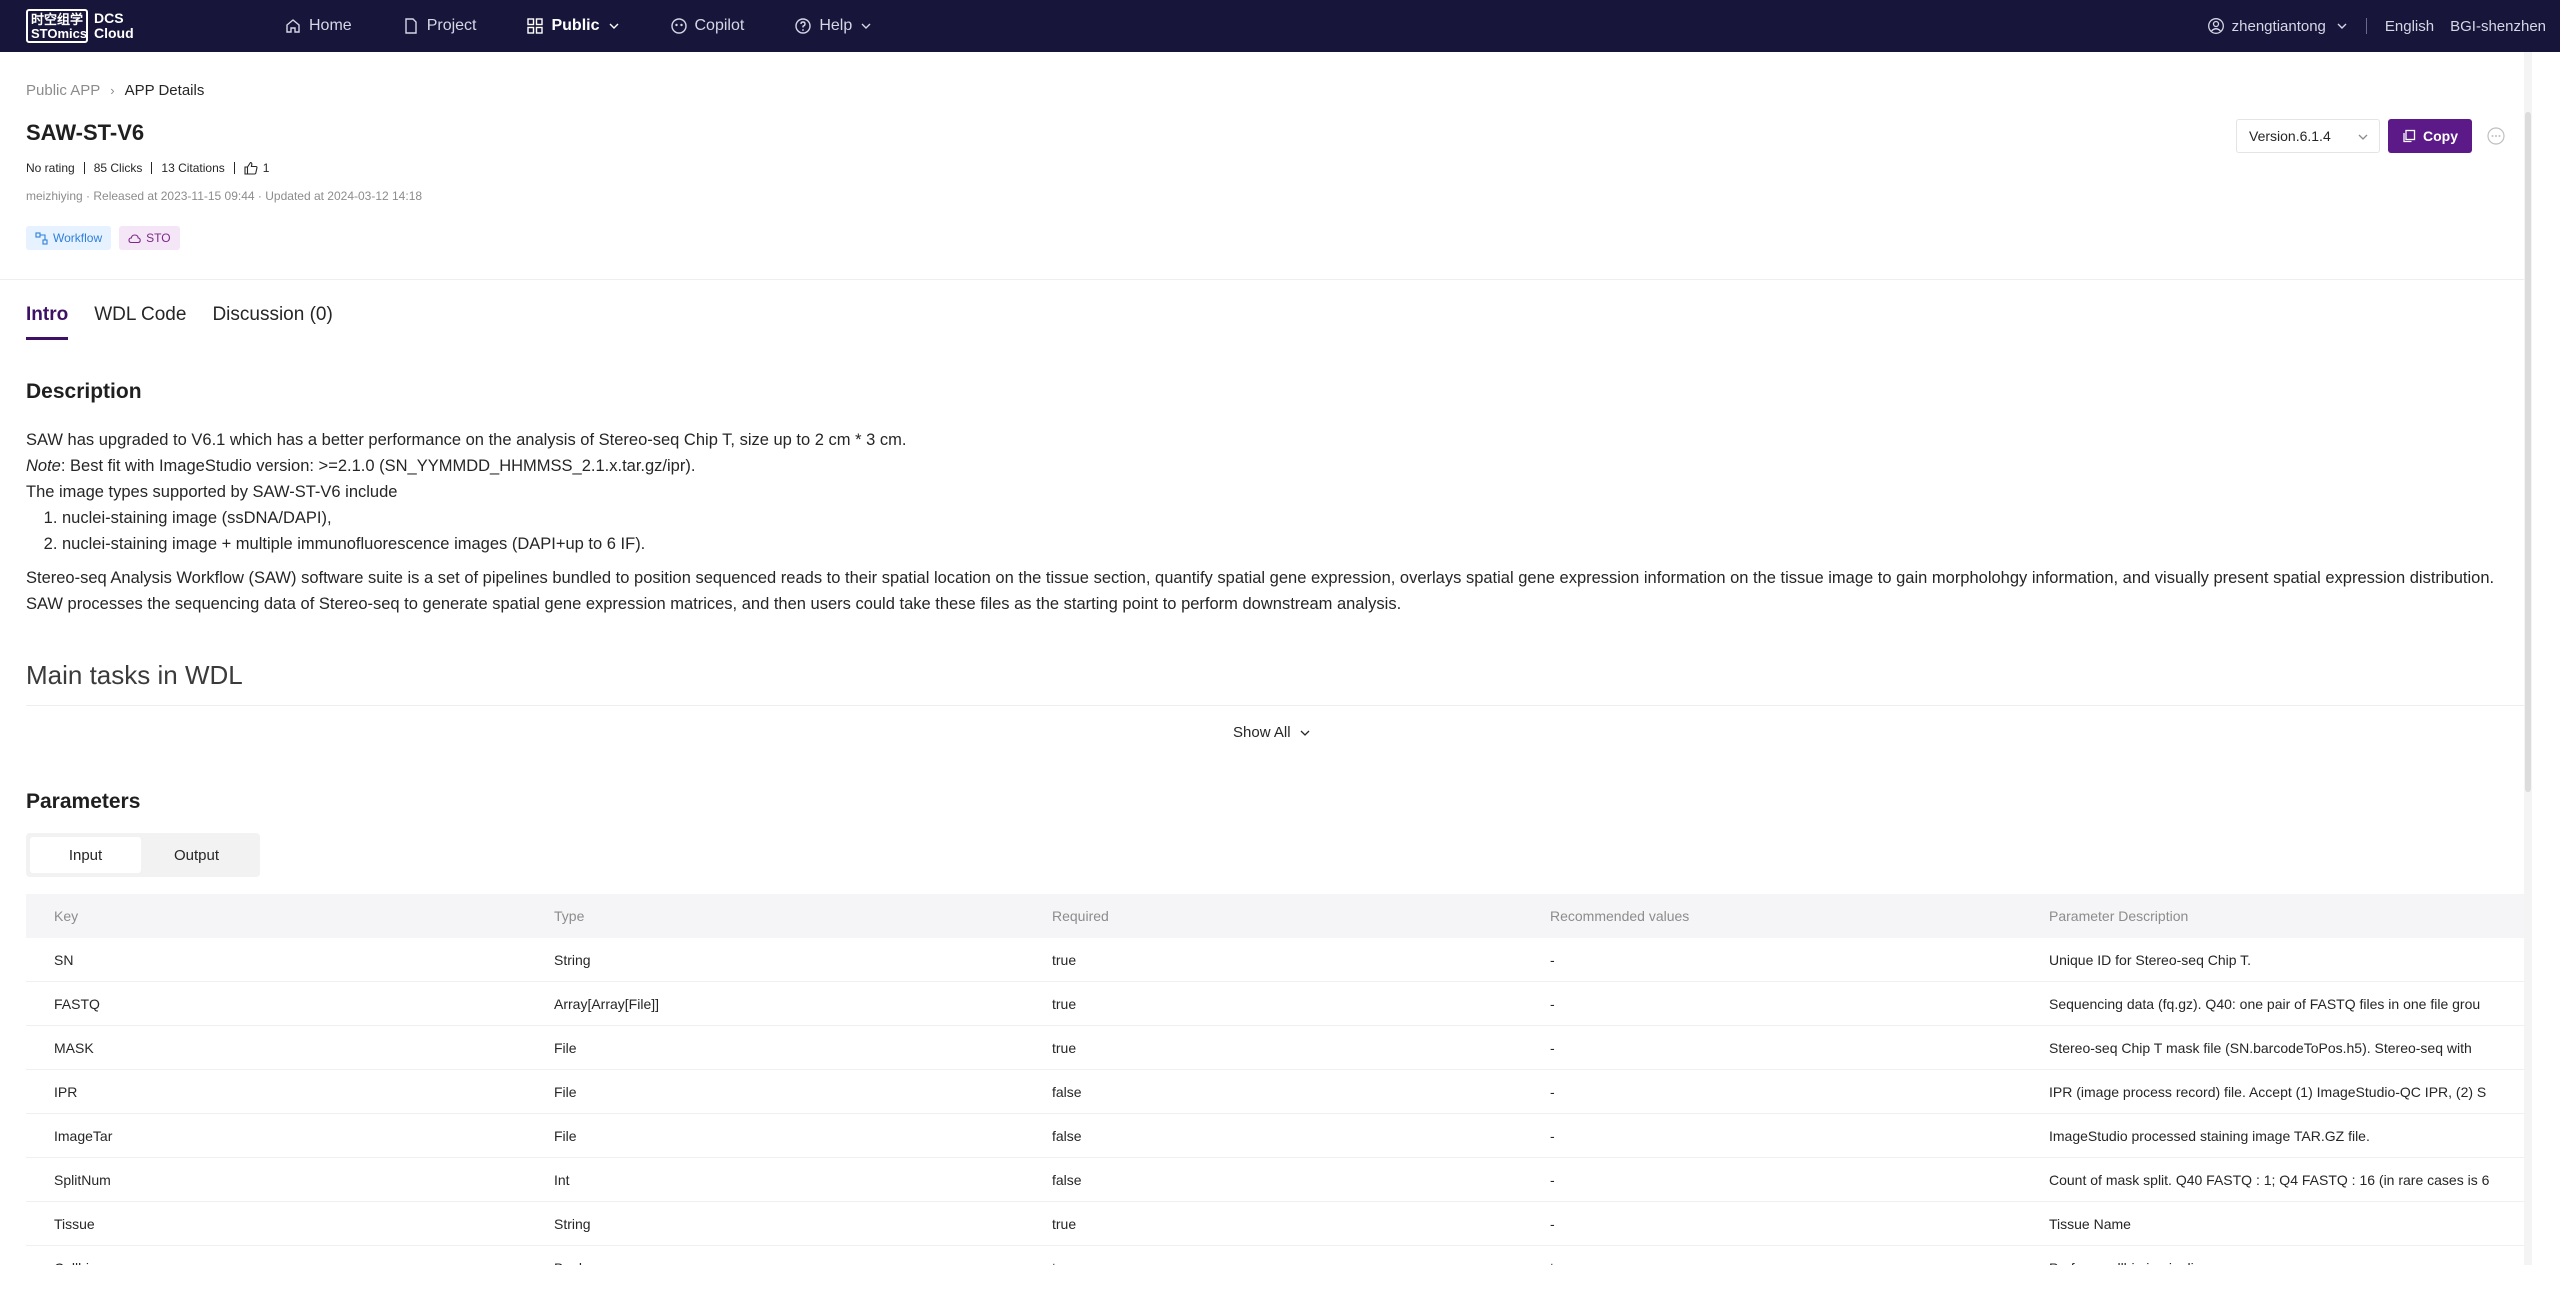 Image resolution: width=2560 pixels, height=1297 pixels. I want to click on version-select: Version.6.1.4, so click(2308, 136).